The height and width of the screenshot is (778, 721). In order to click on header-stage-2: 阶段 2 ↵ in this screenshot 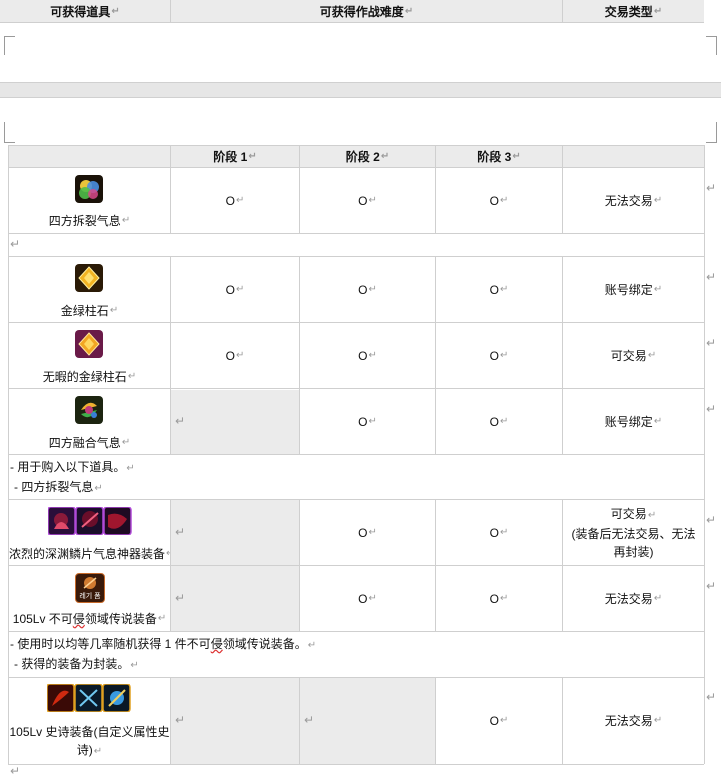, I will do `click(367, 156)`.